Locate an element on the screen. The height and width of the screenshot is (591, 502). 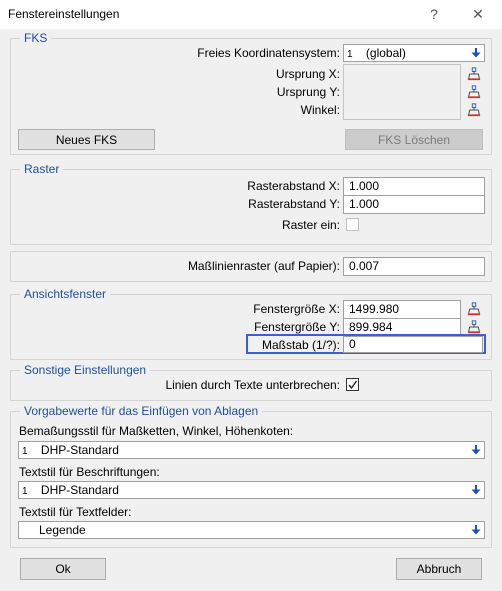
koord-dropdown-arrow-icon is located at coordinates (475, 52).